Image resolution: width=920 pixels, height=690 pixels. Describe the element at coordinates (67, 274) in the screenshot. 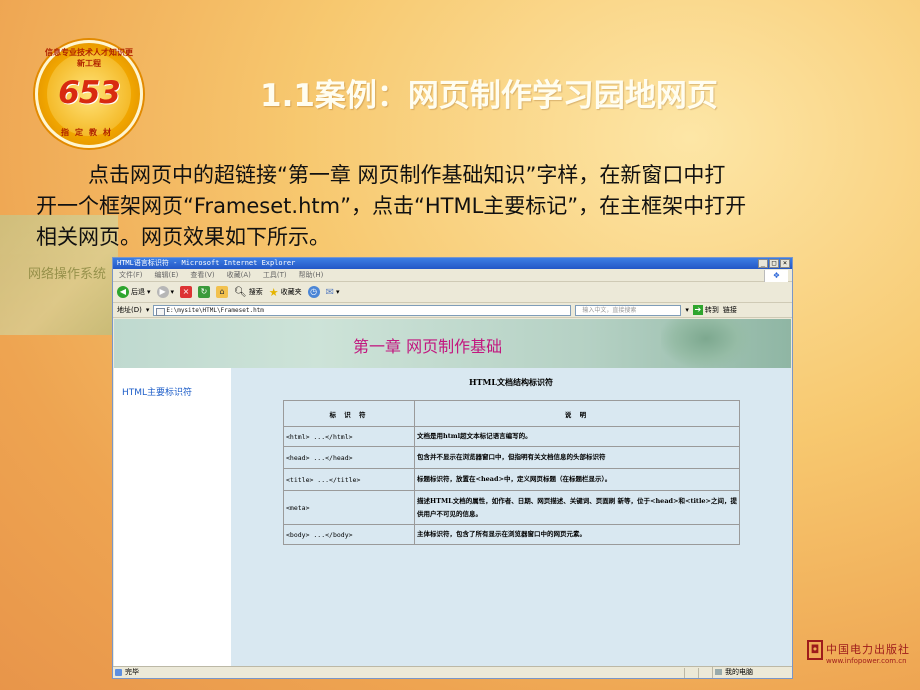

I see `background-book-text: 网络操作系统` at that location.